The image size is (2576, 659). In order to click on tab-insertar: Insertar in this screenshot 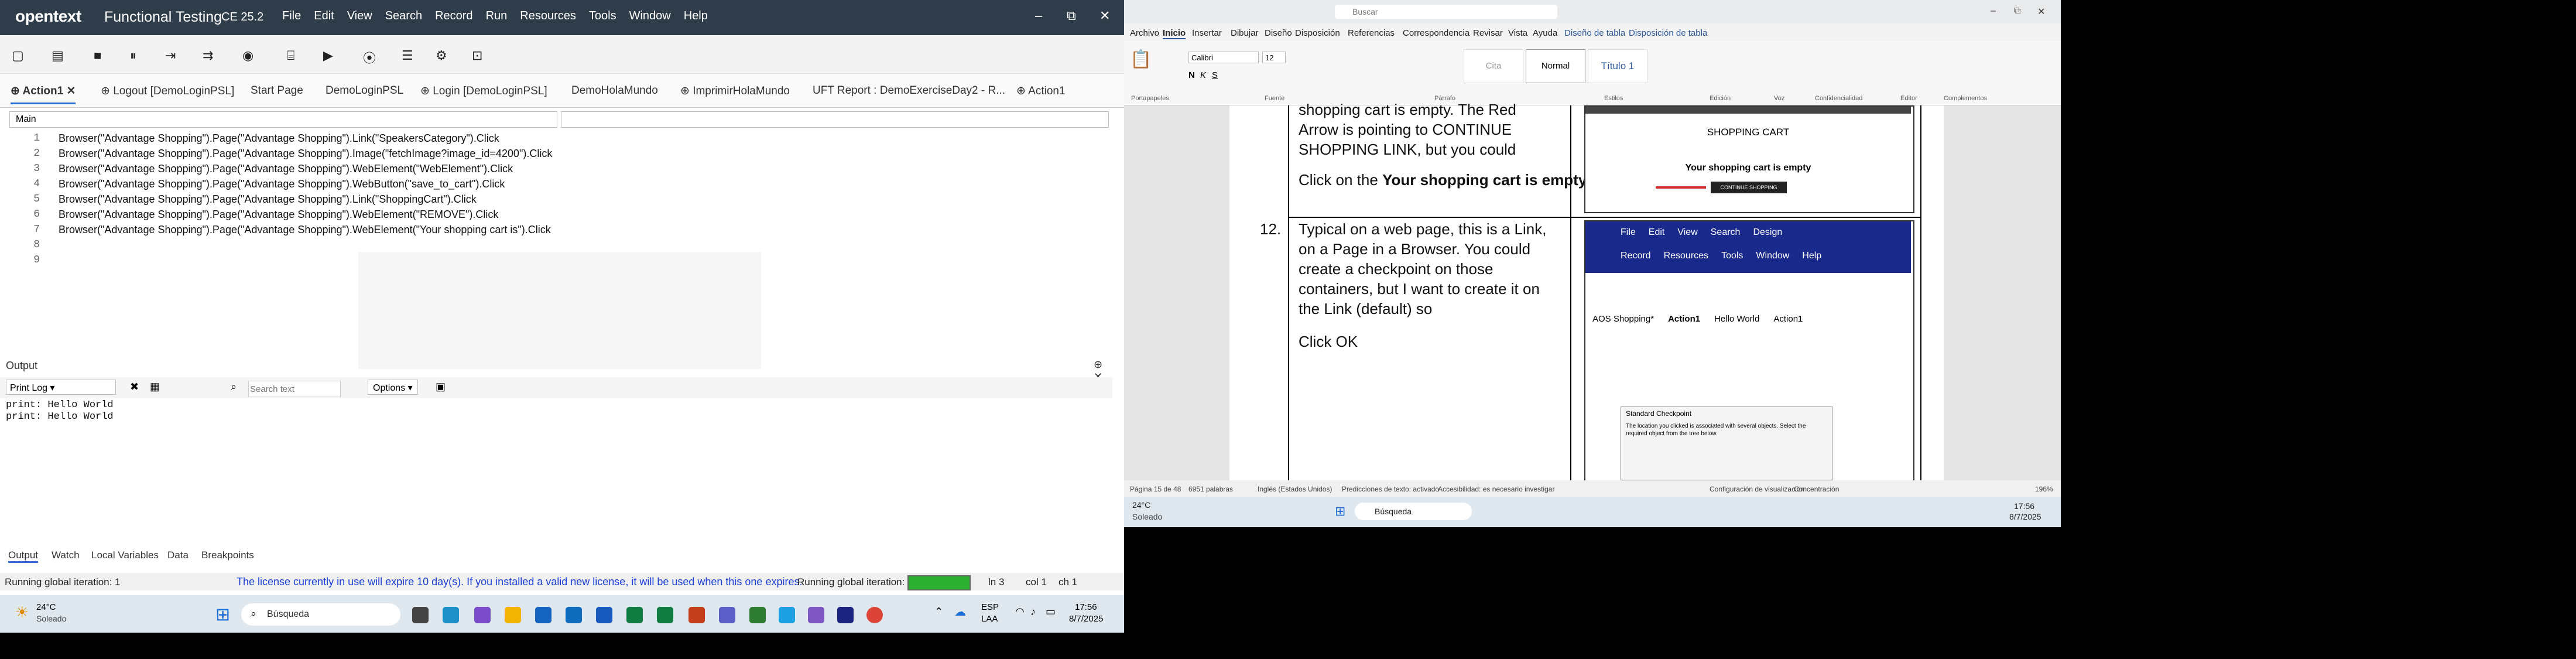, I will do `click(1207, 33)`.